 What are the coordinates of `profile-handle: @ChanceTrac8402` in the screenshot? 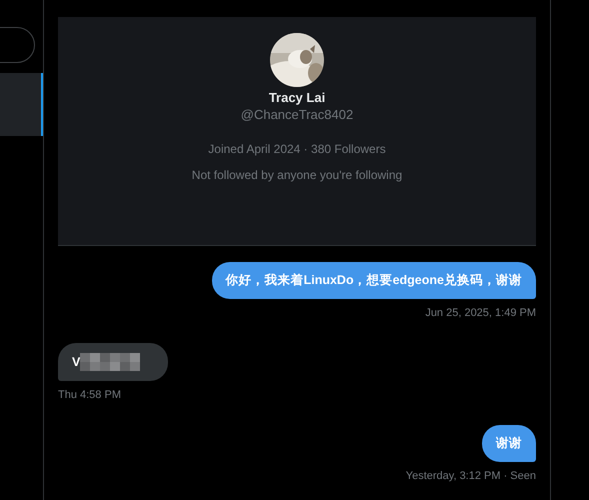 It's located at (297, 114).